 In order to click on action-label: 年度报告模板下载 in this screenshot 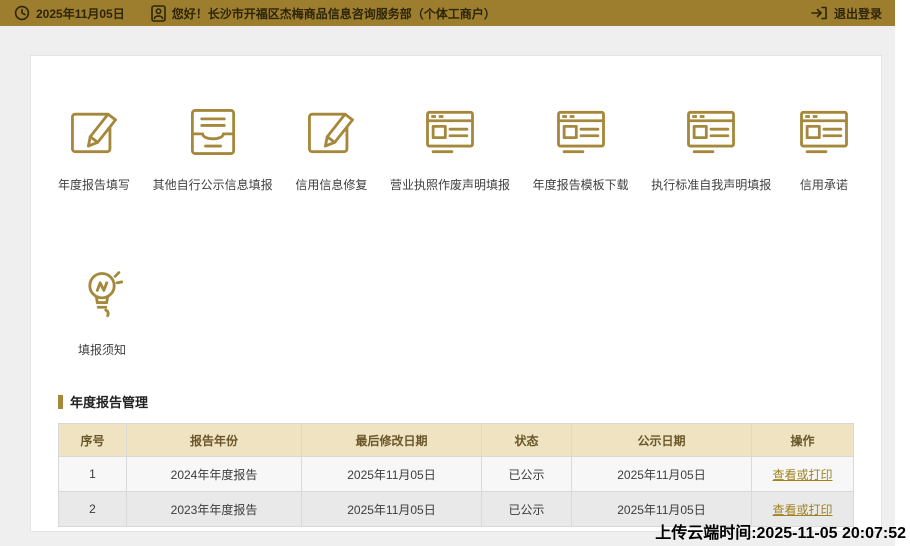, I will do `click(580, 185)`.